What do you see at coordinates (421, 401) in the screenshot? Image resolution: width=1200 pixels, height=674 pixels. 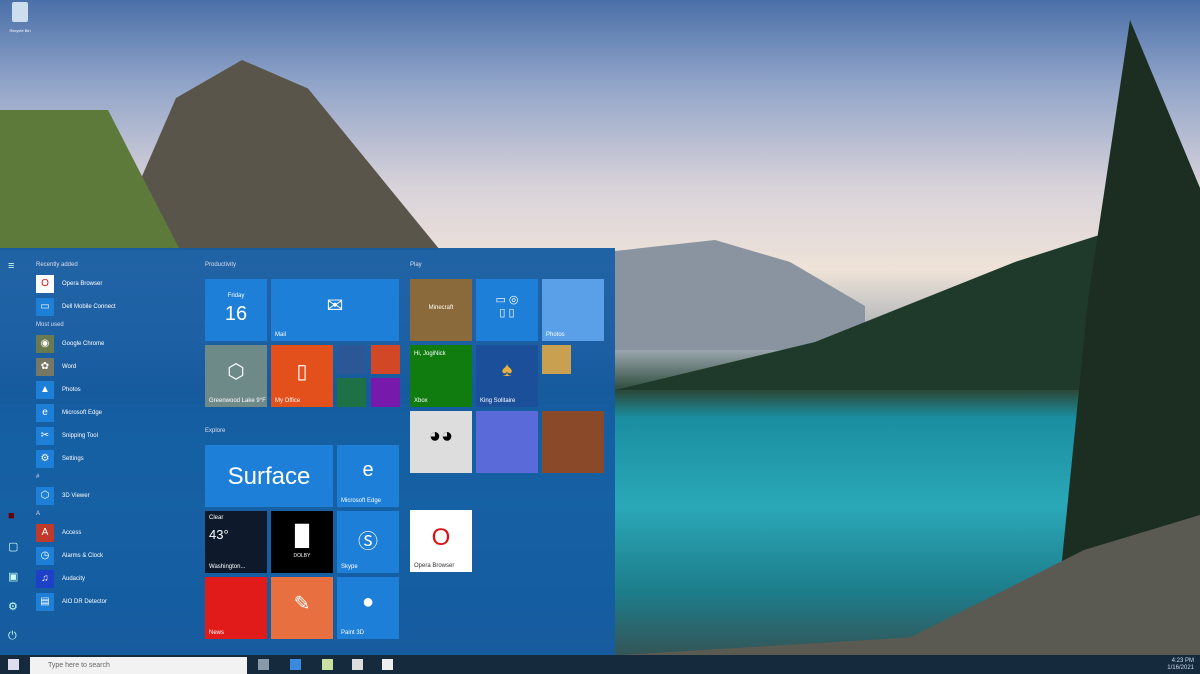 I see `tile-label: Xbox` at bounding box center [421, 401].